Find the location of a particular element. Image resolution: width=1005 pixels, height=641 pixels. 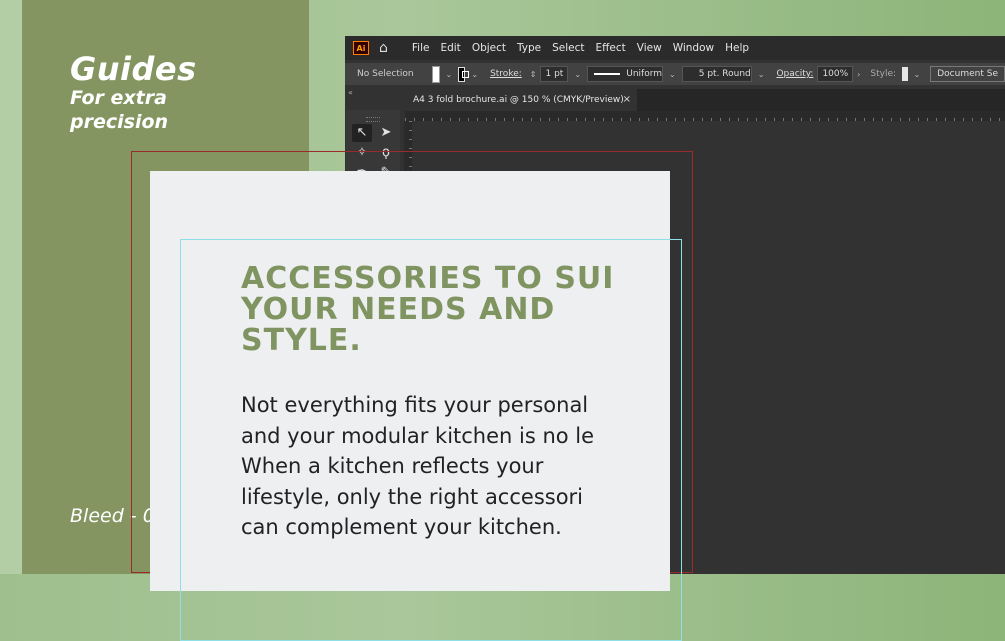

direct-selection-tool-icon: ➤ is located at coordinates (386, 133).